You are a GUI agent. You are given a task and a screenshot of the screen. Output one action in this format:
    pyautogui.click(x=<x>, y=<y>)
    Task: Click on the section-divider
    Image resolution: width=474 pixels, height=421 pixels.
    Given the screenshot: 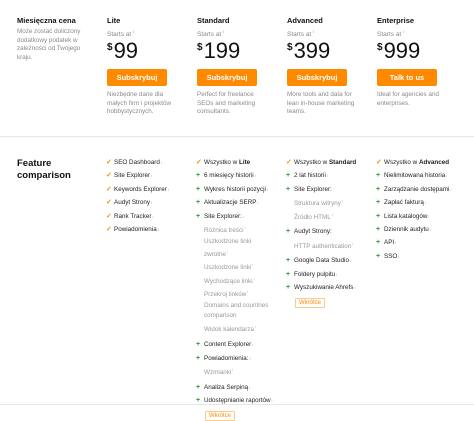 What is the action you would take?
    pyautogui.click(x=237, y=136)
    